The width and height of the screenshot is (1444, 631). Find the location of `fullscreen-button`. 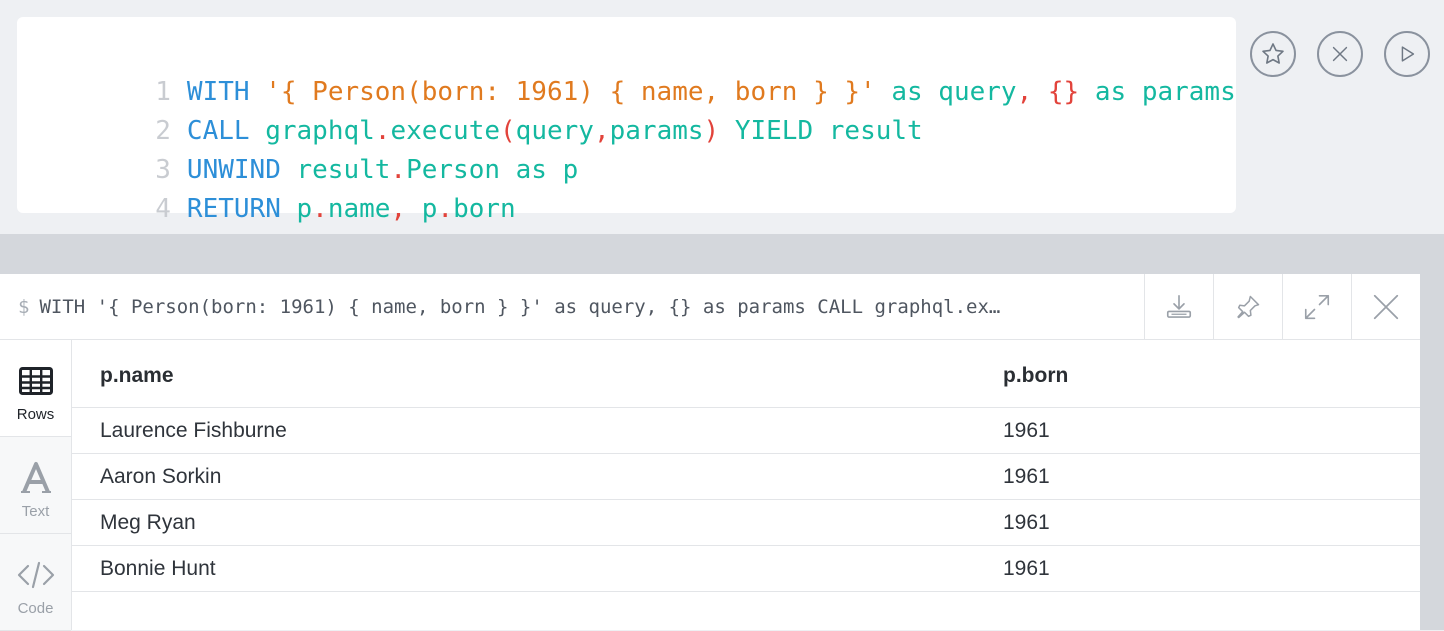

fullscreen-button is located at coordinates (1316, 307).